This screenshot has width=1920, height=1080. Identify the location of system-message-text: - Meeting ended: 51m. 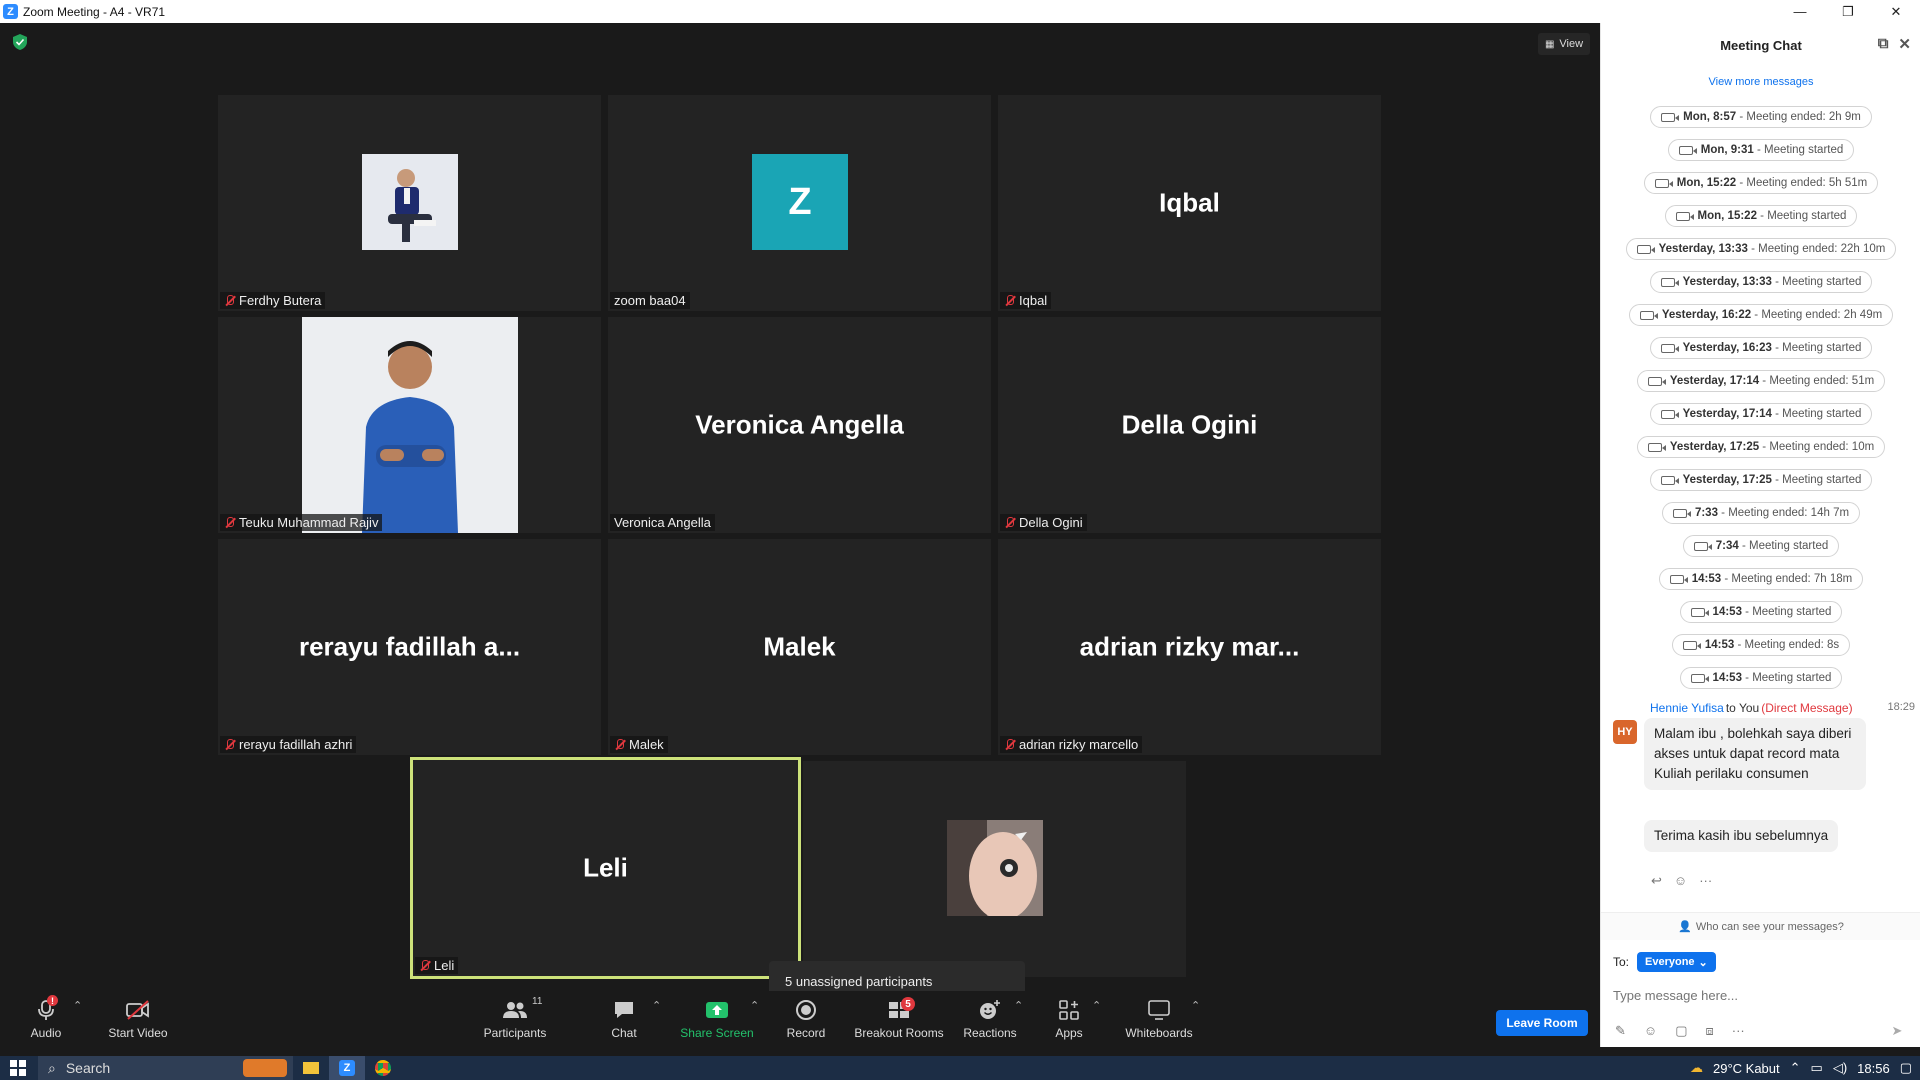
(1817, 381).